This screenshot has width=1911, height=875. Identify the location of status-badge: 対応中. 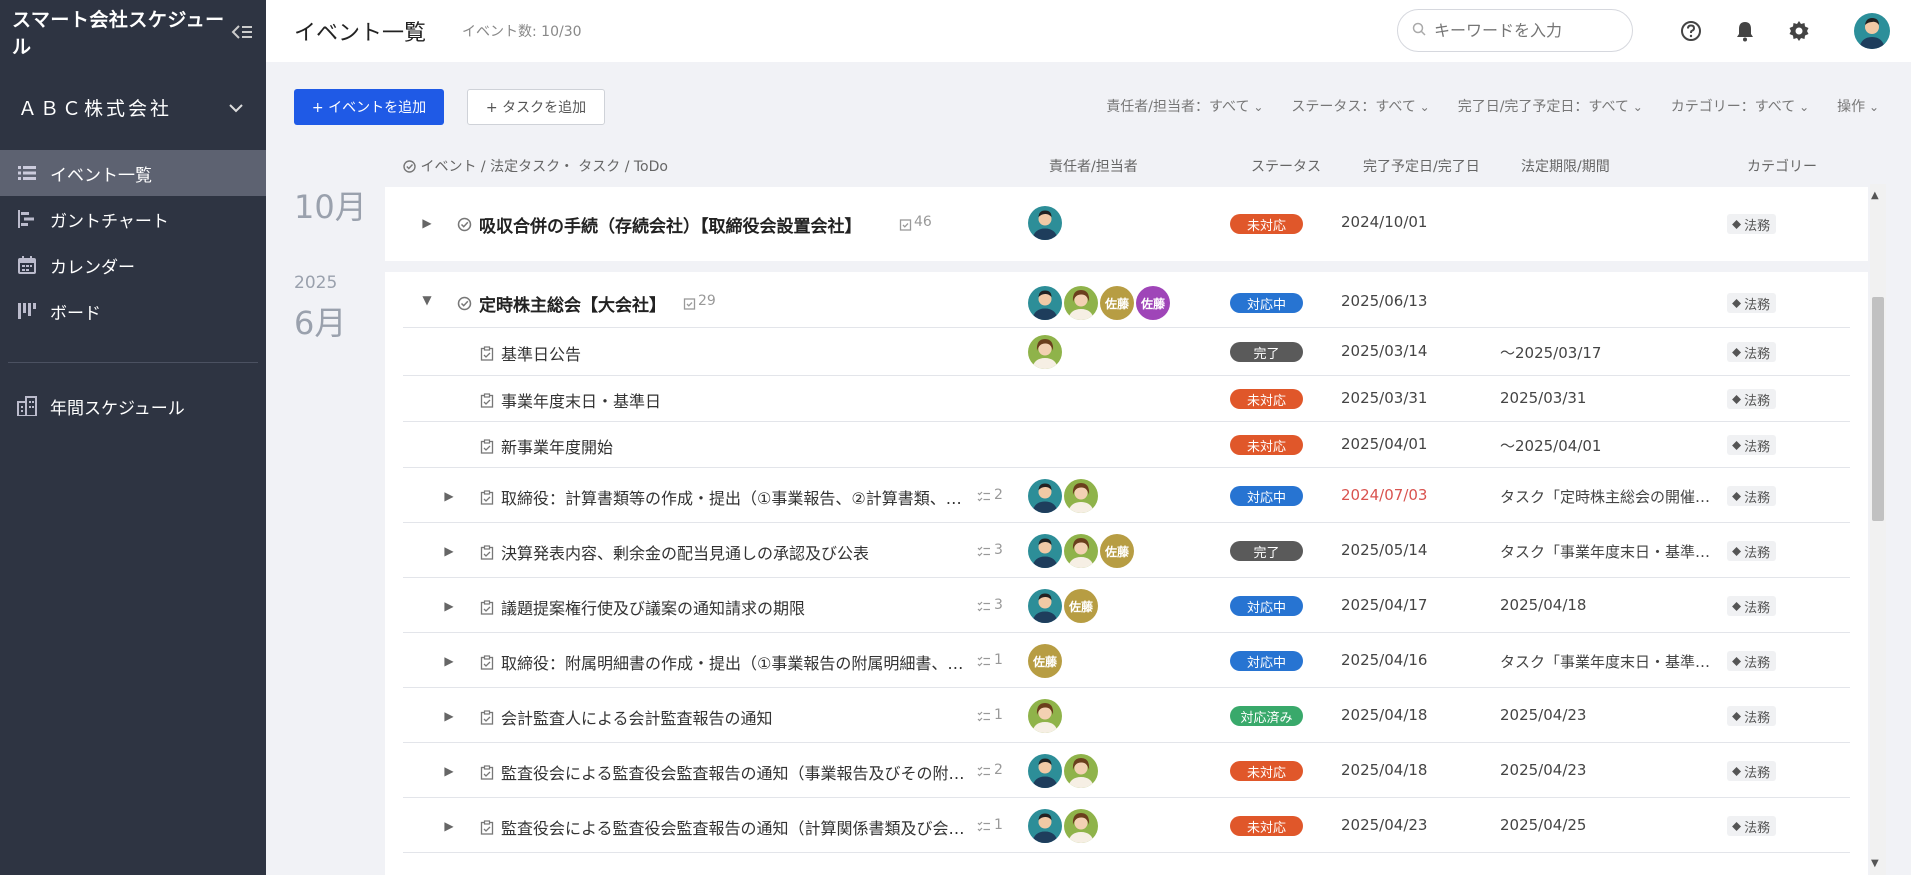
(1266, 661).